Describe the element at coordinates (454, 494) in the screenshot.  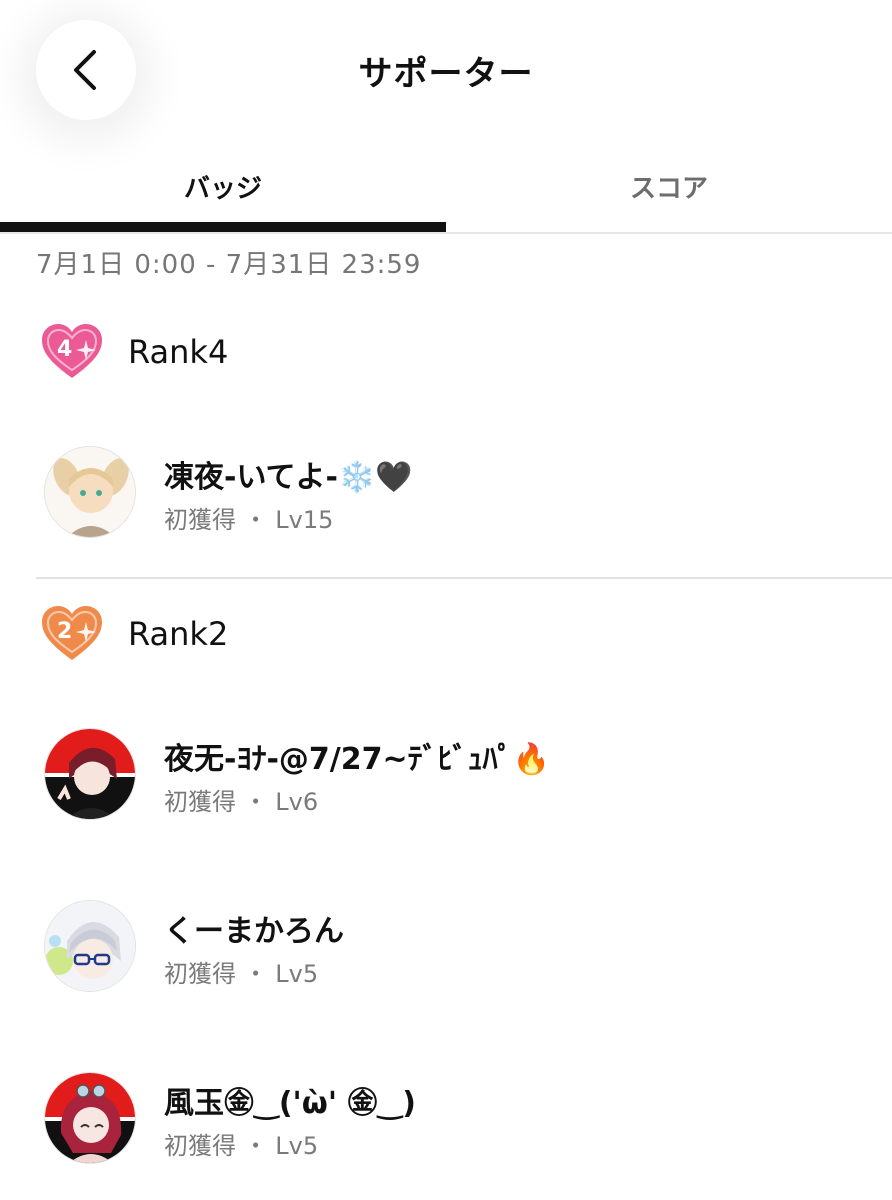
I see `supporter-row: 凍夜-いてよ-❄️🖤 初獲得 ・ Lv15` at that location.